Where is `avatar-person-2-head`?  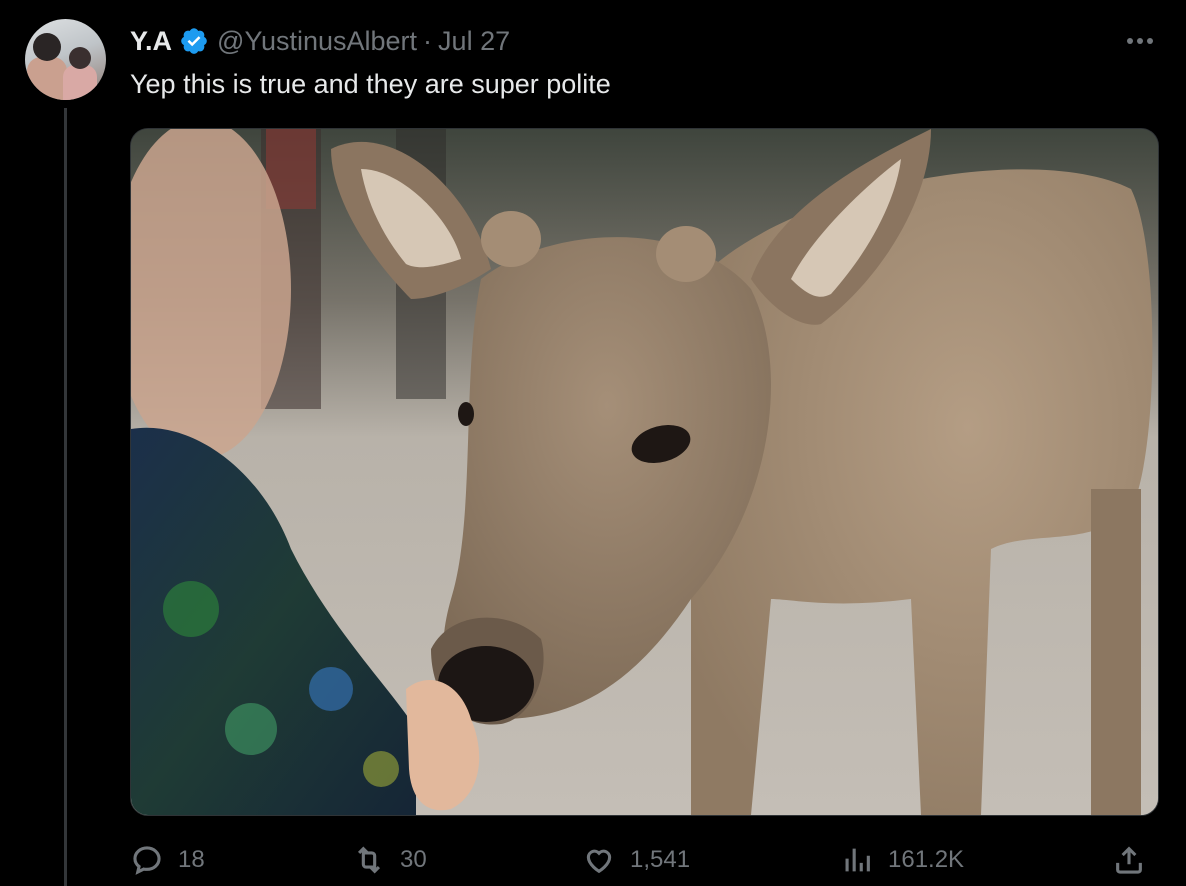 avatar-person-2-head is located at coordinates (80, 58).